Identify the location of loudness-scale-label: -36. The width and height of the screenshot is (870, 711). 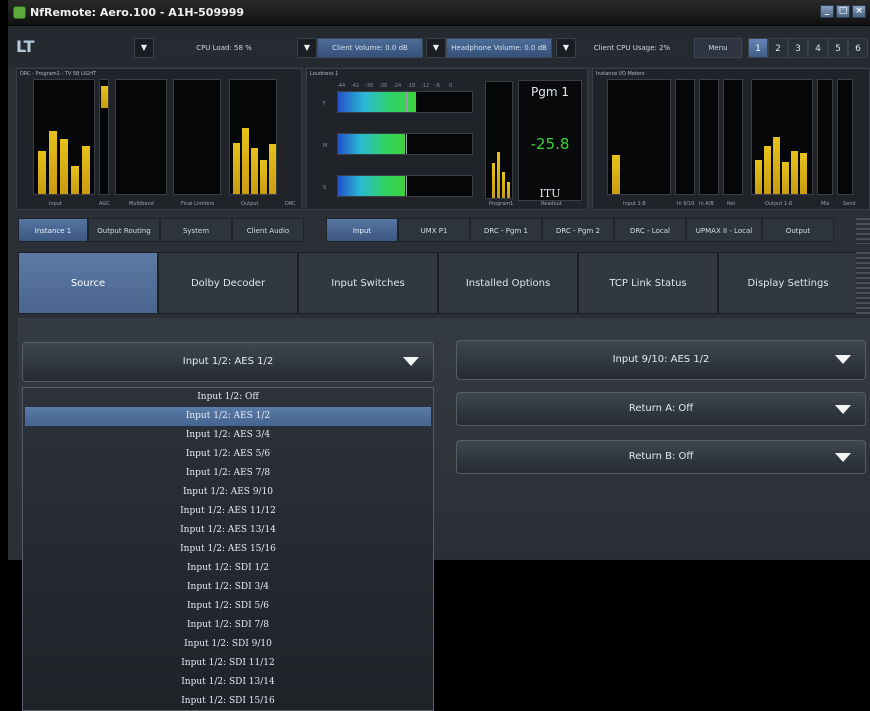
(369, 86).